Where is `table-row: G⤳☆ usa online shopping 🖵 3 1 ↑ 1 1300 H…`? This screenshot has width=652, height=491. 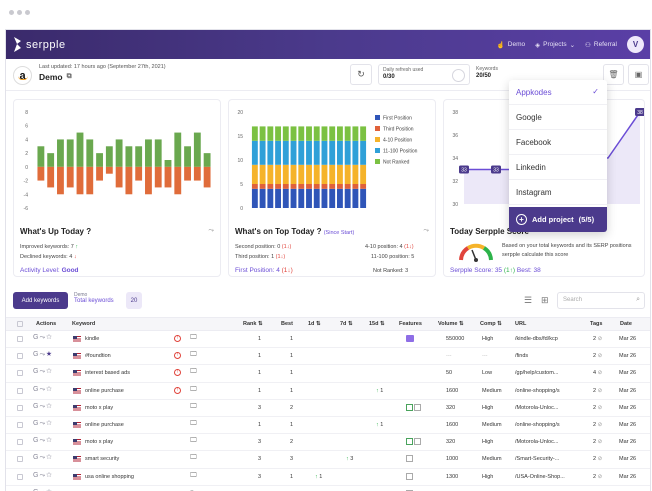 table-row: G⤳☆ usa online shopping 🖵 3 1 ↑ 1 1300 H… is located at coordinates (328, 477).